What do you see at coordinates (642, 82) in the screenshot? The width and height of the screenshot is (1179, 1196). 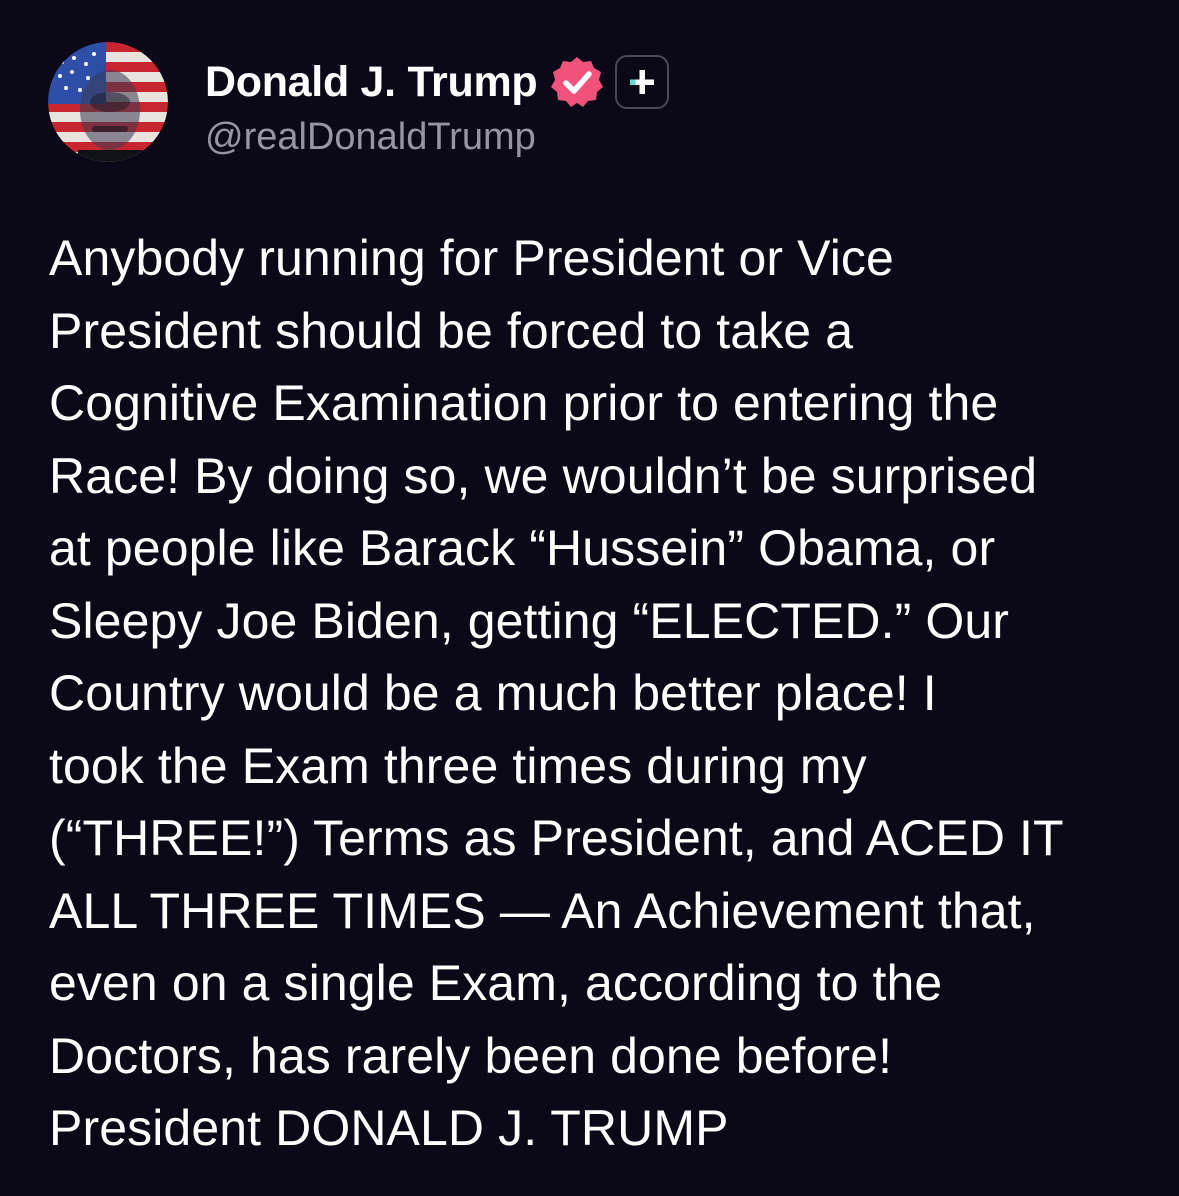 I see `plus-badge-icon` at bounding box center [642, 82].